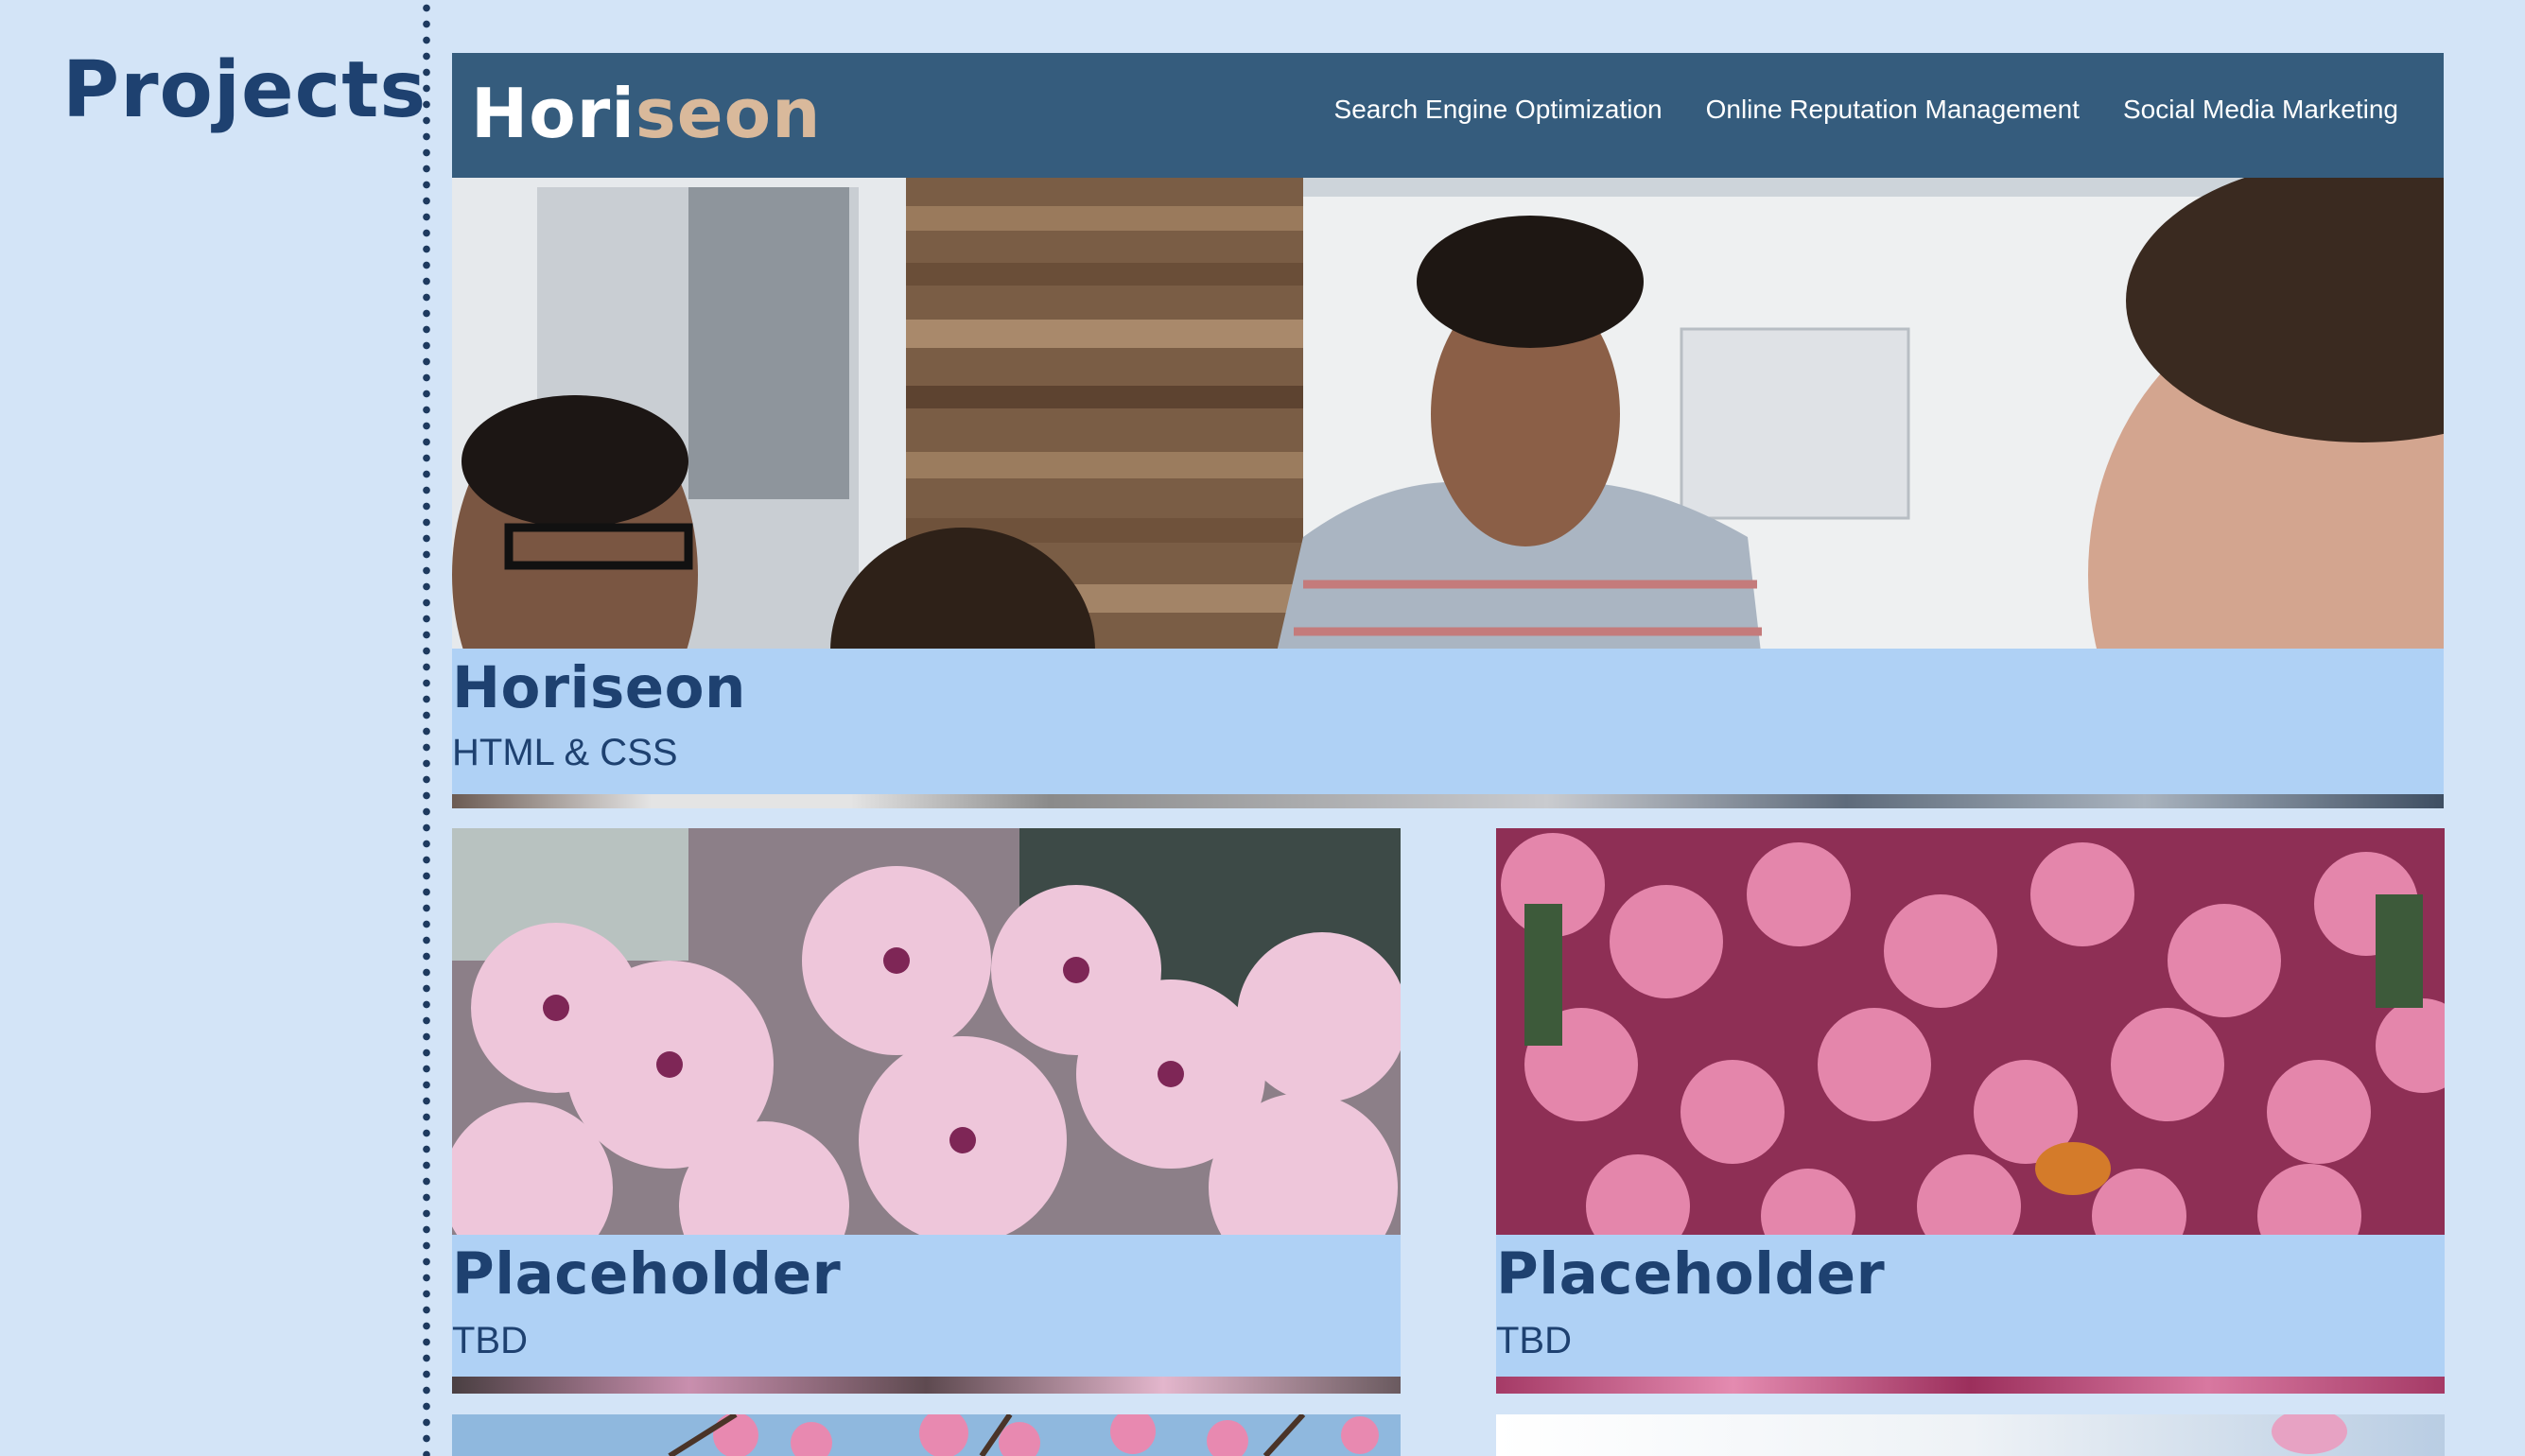 The image size is (2525, 1456). What do you see at coordinates (926, 1031) in the screenshot?
I see `cherry-blossom-image` at bounding box center [926, 1031].